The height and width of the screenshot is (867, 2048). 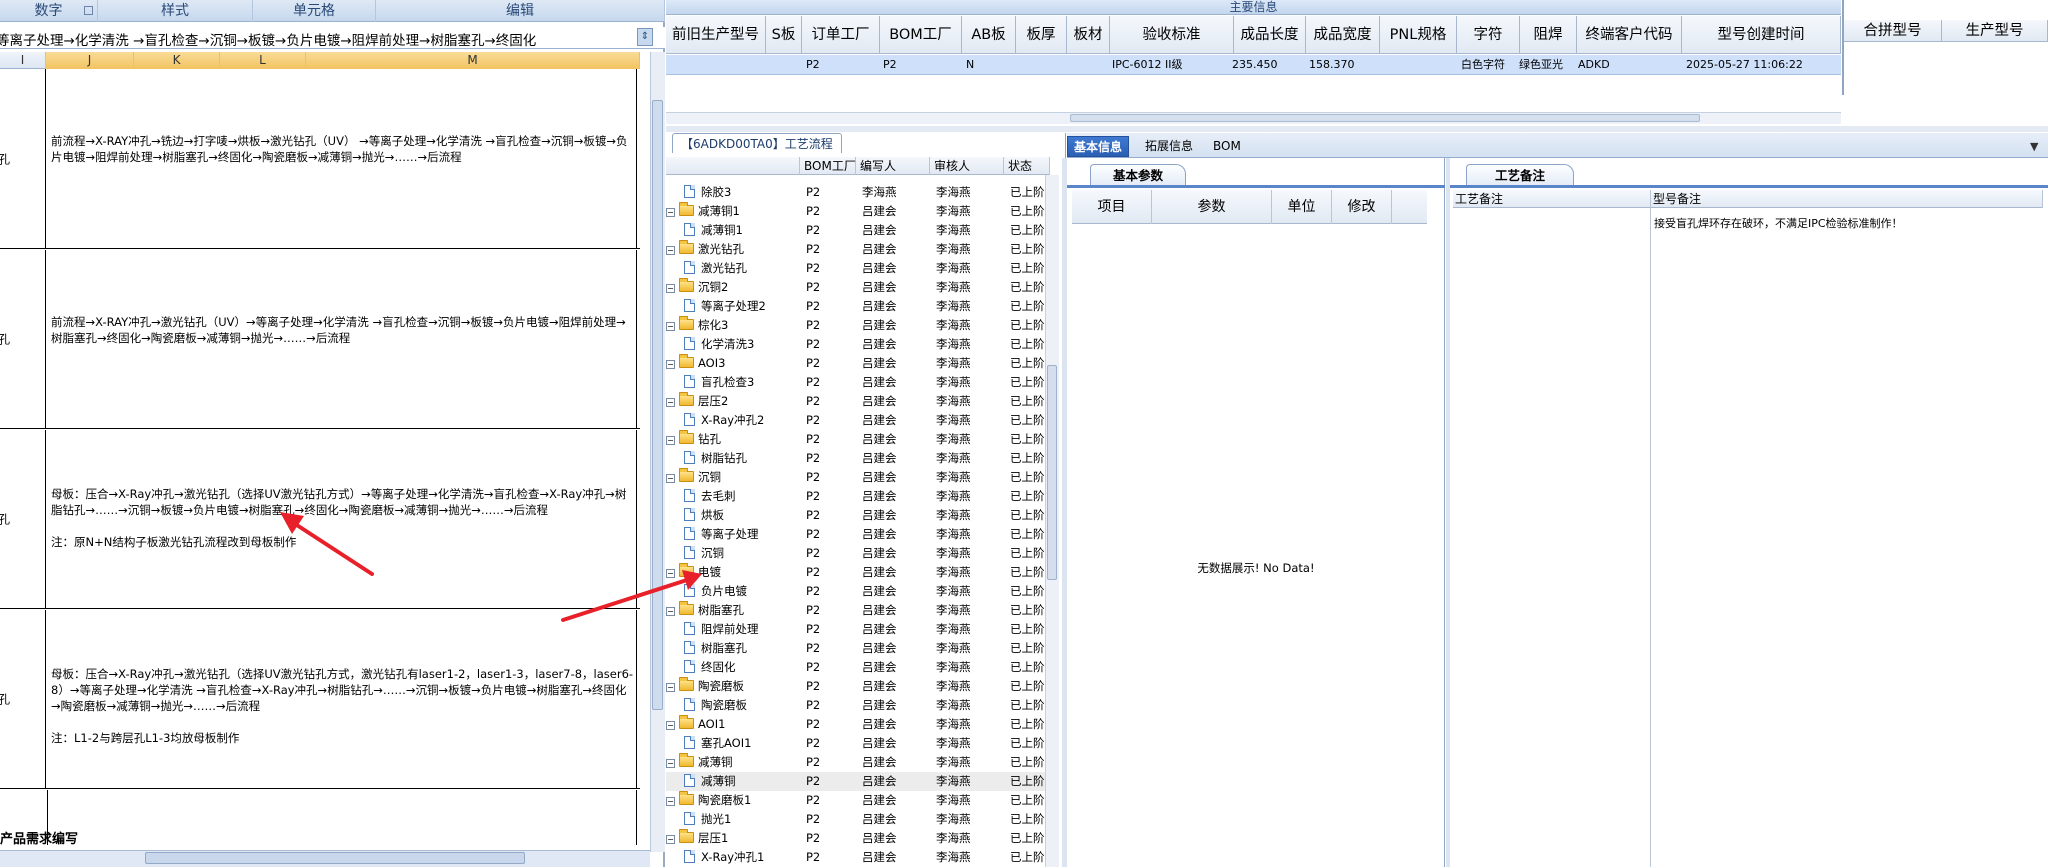 What do you see at coordinates (721, 534) in the screenshot?
I see `tree-leaf-node: 等离子处理` at bounding box center [721, 534].